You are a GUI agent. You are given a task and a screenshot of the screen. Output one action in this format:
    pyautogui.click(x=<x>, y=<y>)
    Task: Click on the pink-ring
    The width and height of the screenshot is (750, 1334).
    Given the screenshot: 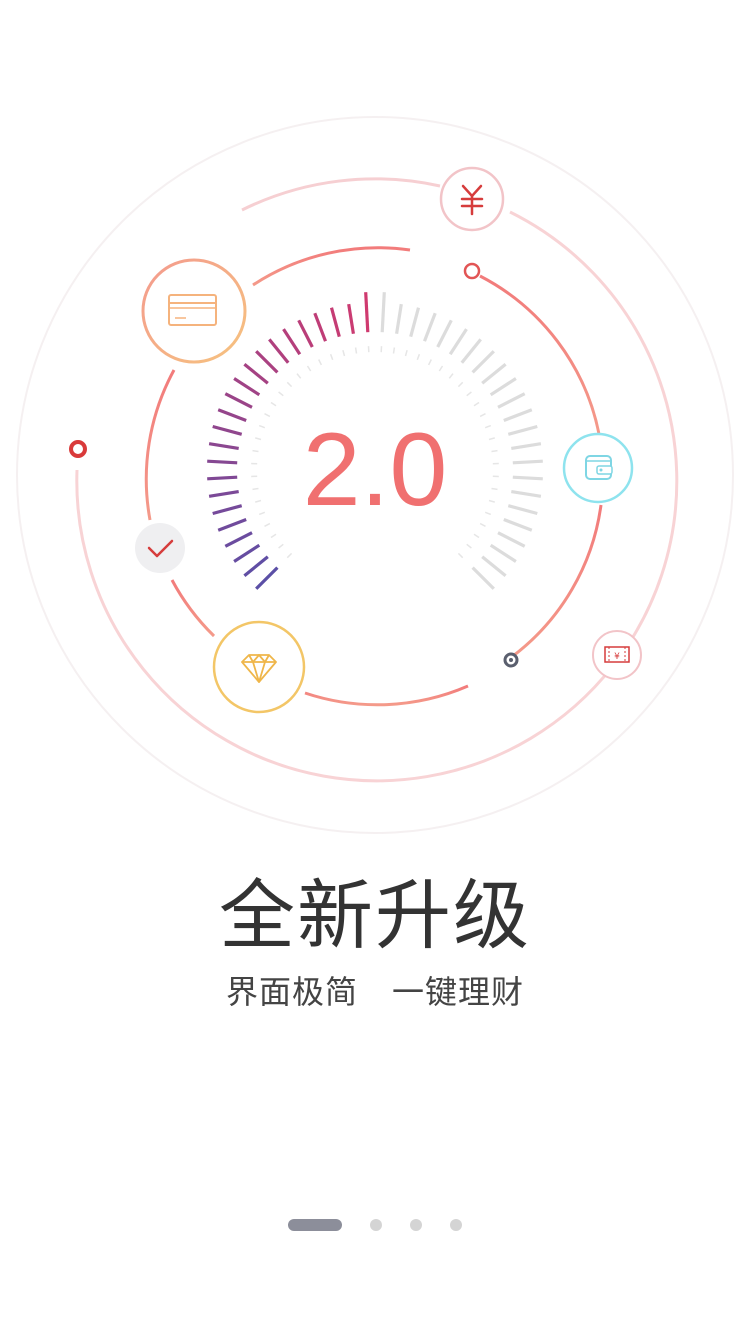 What is the action you would take?
    pyautogui.click(x=341, y=194)
    